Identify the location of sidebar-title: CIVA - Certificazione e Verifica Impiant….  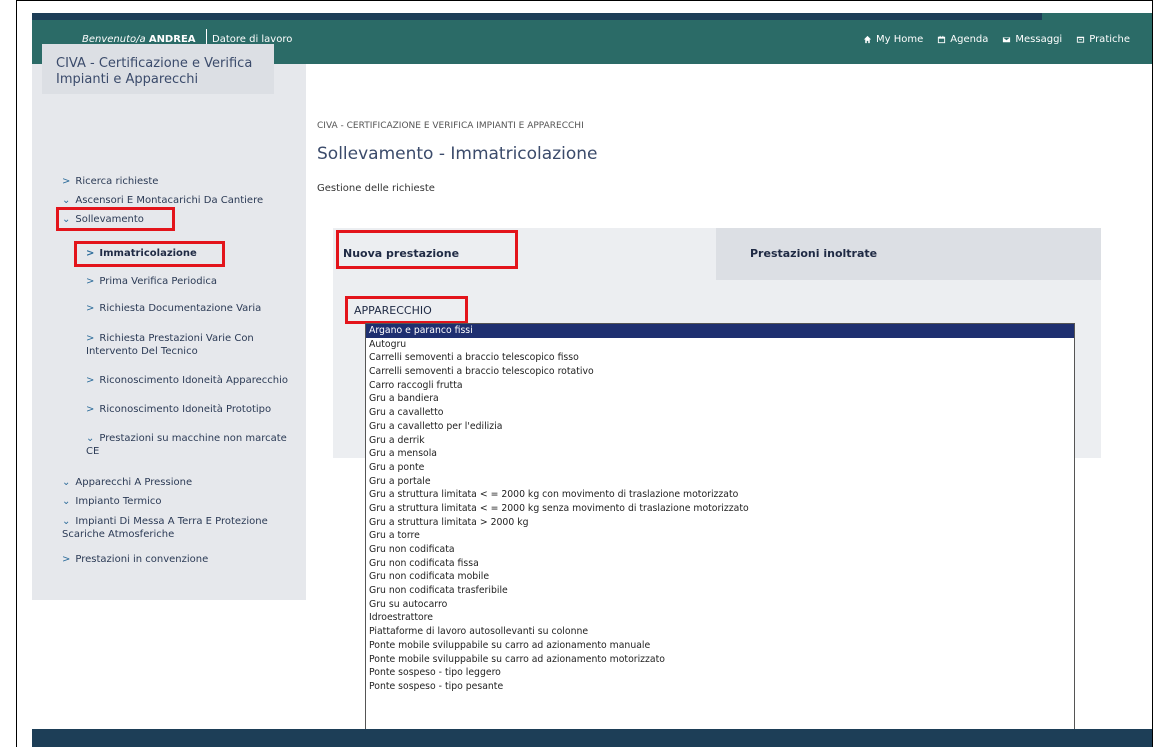
(154, 71).